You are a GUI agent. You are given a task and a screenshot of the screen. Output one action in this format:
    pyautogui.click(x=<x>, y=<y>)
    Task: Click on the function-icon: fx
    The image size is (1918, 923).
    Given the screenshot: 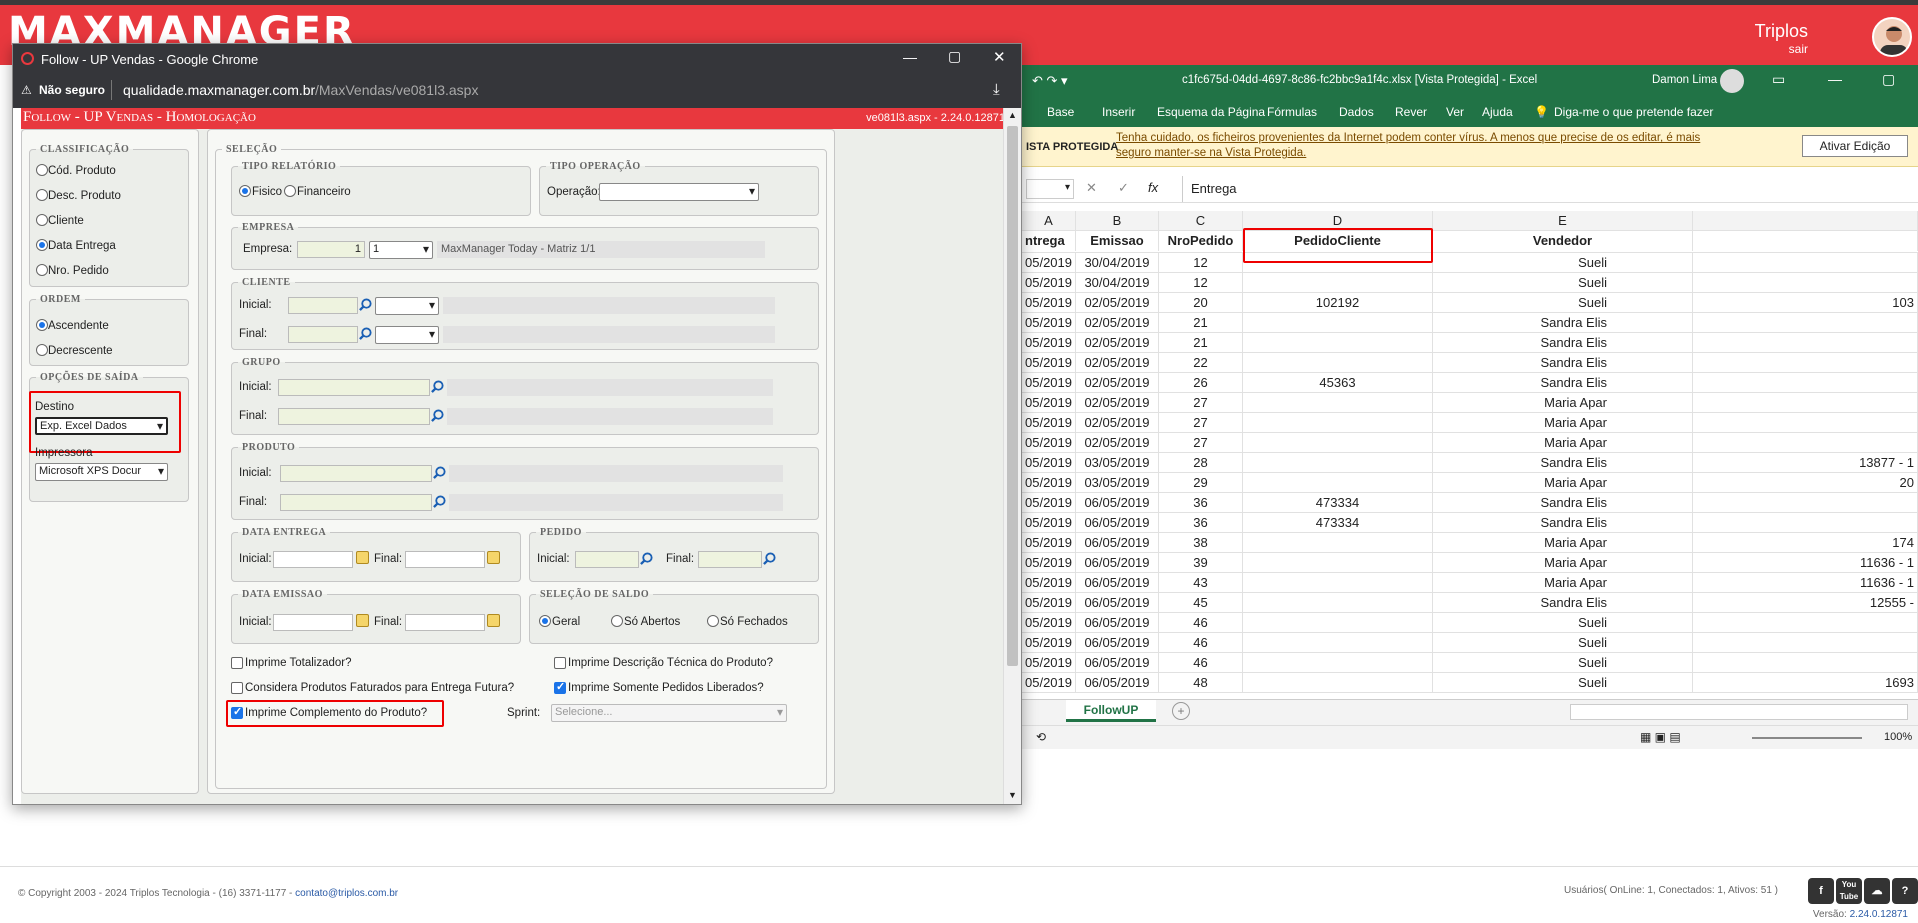 What is the action you would take?
    pyautogui.click(x=1153, y=187)
    